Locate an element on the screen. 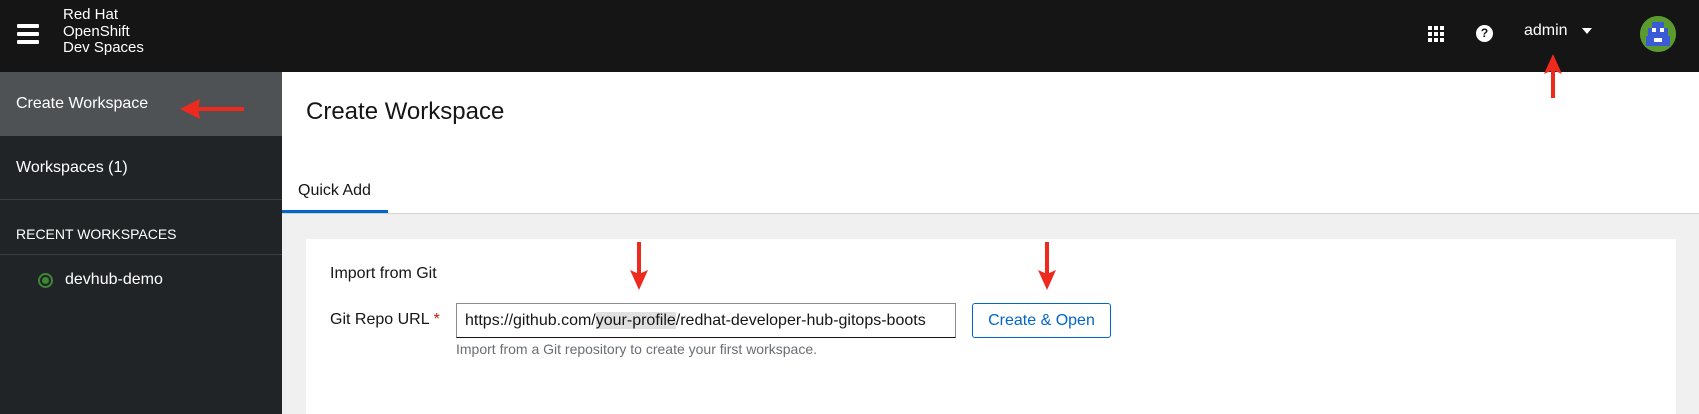 This screenshot has height=414, width=1699. grid-icon is located at coordinates (1437, 34).